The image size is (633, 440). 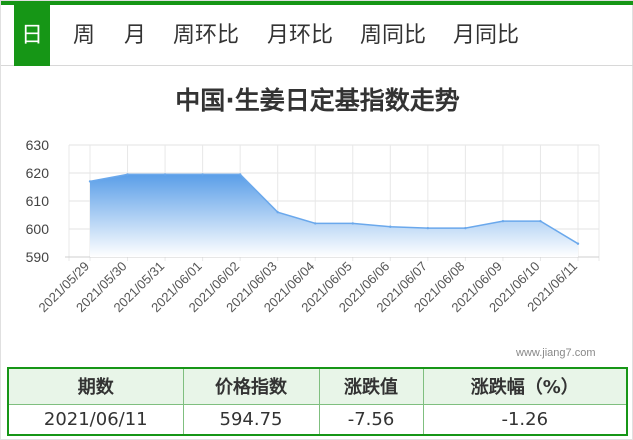 I want to click on table-header-row: 期数 价格指数 涨跌值 涨跌幅（%）, so click(x=317, y=386).